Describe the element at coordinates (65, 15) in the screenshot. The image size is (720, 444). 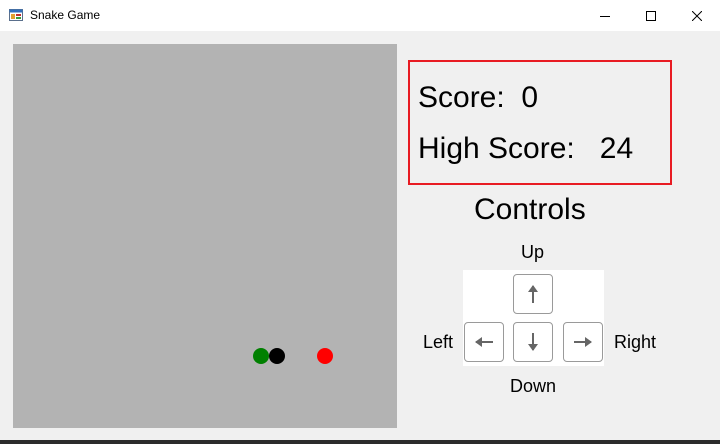
I see `window-title: Snake Game` at that location.